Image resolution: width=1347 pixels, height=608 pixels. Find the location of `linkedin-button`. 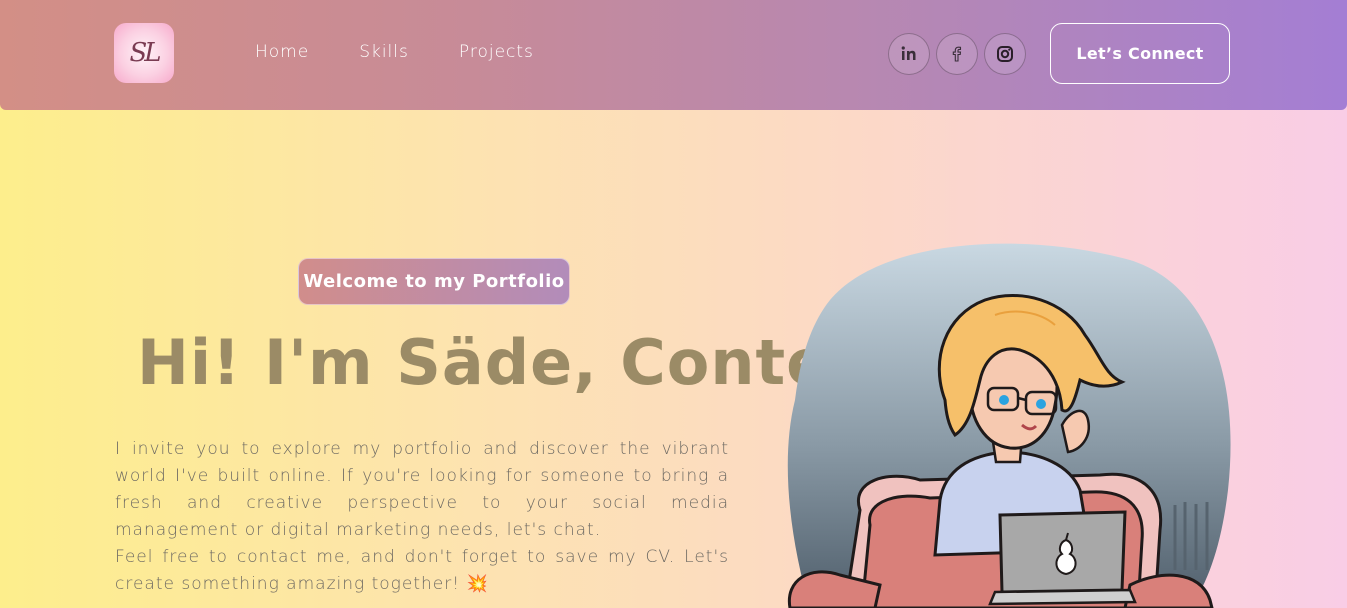

linkedin-button is located at coordinates (909, 54).